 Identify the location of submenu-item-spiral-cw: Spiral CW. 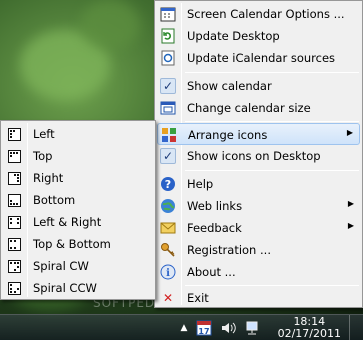
(78, 266).